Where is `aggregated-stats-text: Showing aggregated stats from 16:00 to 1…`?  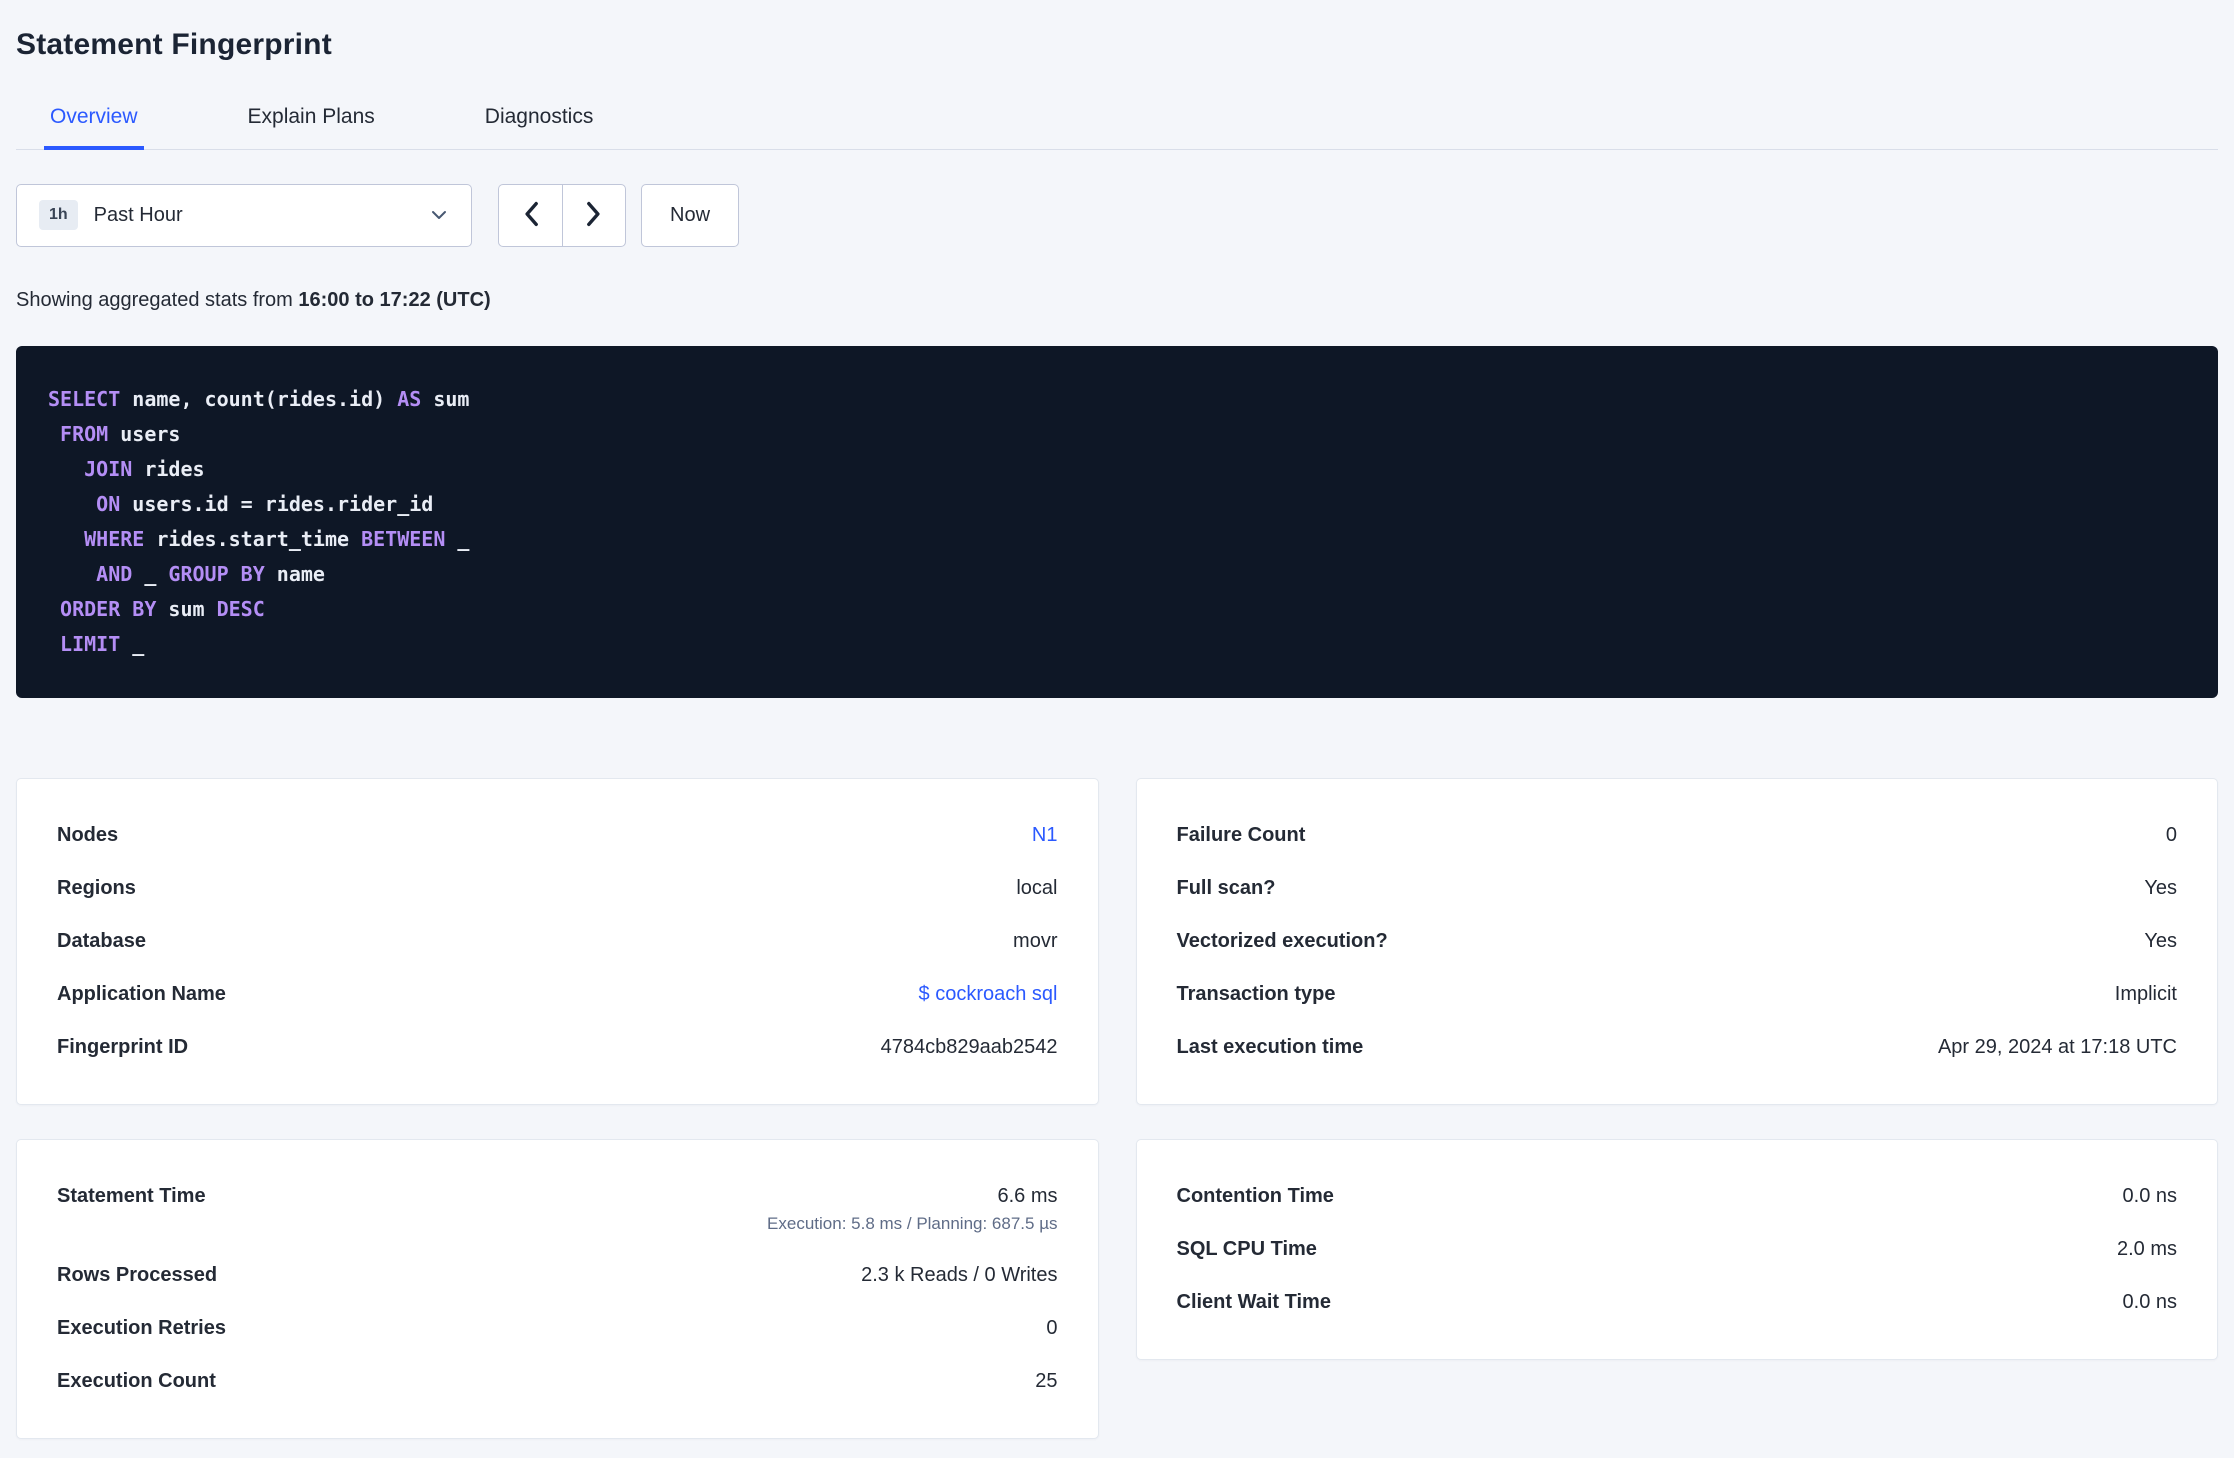 aggregated-stats-text: Showing aggregated stats from 16:00 to 1… is located at coordinates (1117, 300).